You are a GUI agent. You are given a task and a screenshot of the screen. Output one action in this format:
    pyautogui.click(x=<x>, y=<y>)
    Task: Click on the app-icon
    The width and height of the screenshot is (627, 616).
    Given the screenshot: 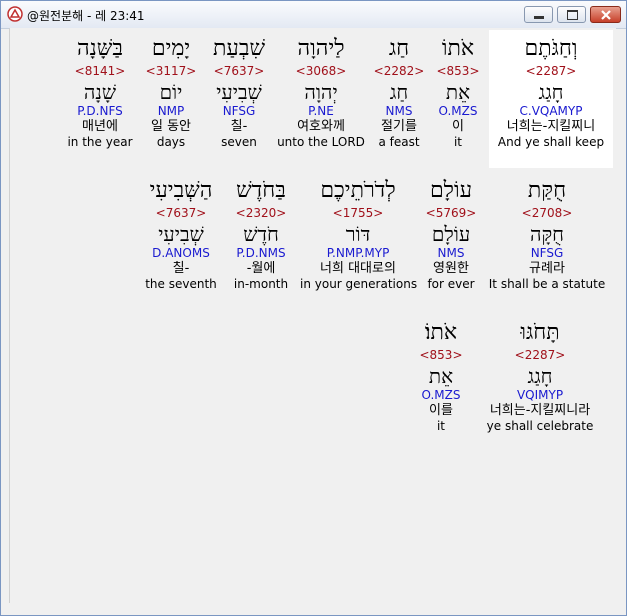 What is the action you would take?
    pyautogui.click(x=15, y=14)
    